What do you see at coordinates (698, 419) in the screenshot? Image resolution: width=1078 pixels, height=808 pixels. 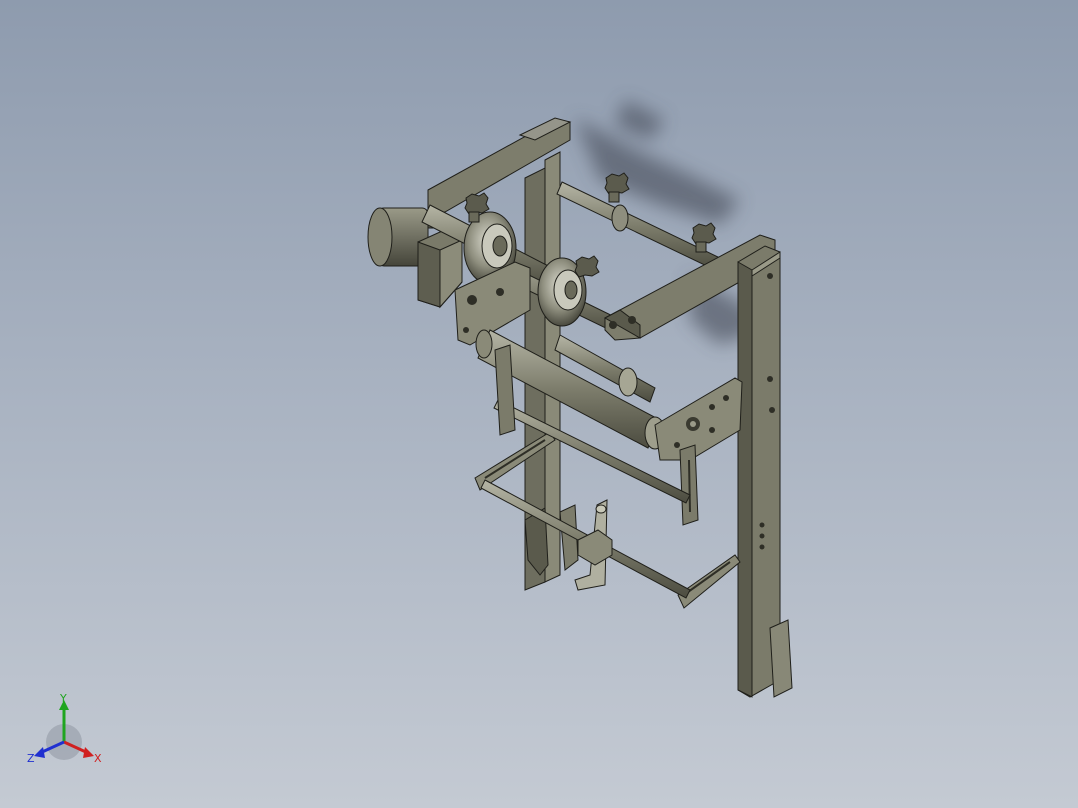 I see `right-side-plate` at bounding box center [698, 419].